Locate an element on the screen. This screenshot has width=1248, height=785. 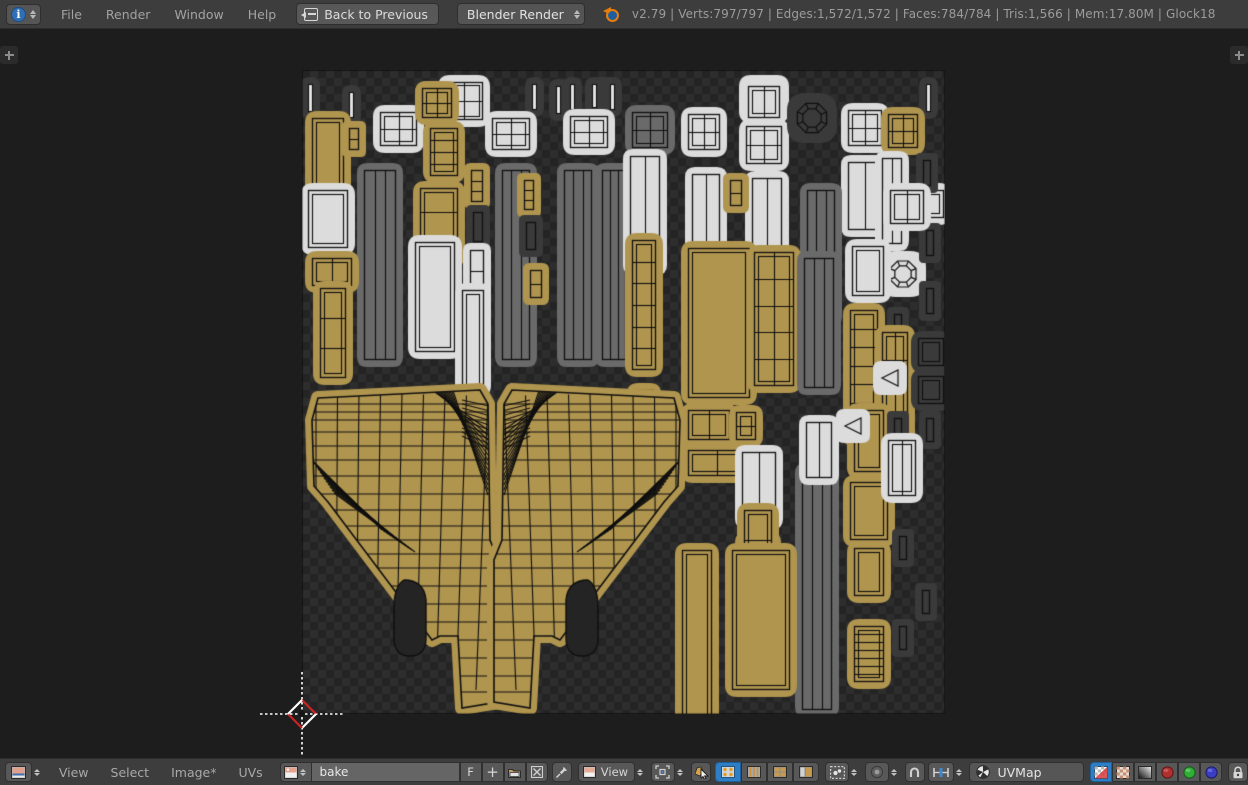
uv-edge-select-icon is located at coordinates (754, 772).